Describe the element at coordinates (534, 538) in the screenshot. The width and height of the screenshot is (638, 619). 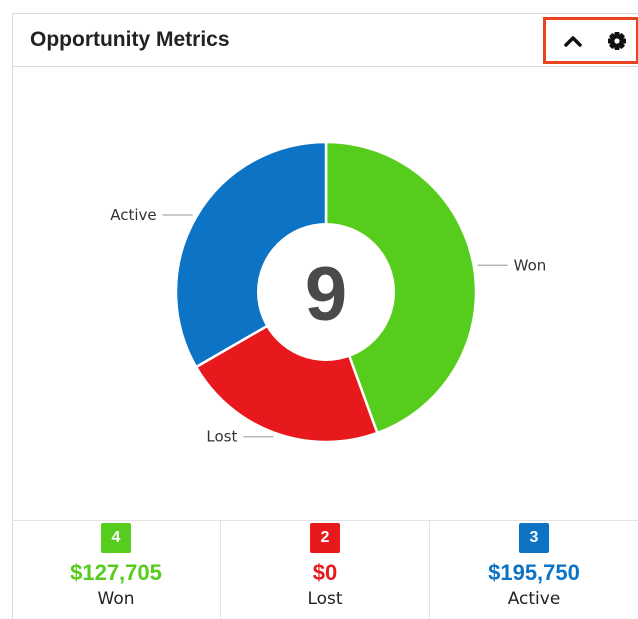
I see `active-count-badge: 3` at that location.